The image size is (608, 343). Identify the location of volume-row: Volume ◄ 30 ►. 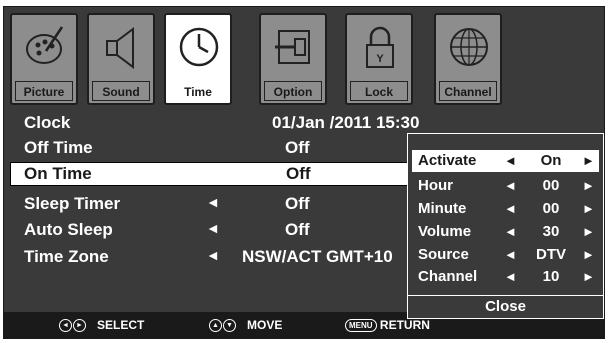
(505, 232).